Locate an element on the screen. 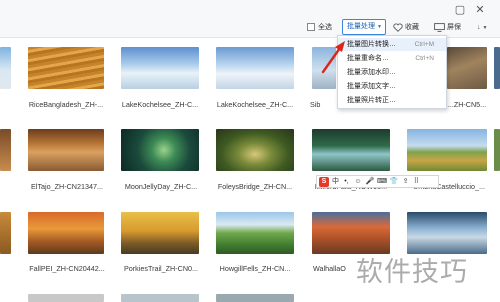 Image resolution: width=500 pixels, height=302 pixels. ime-menu-icon: ⠿ is located at coordinates (416, 182).